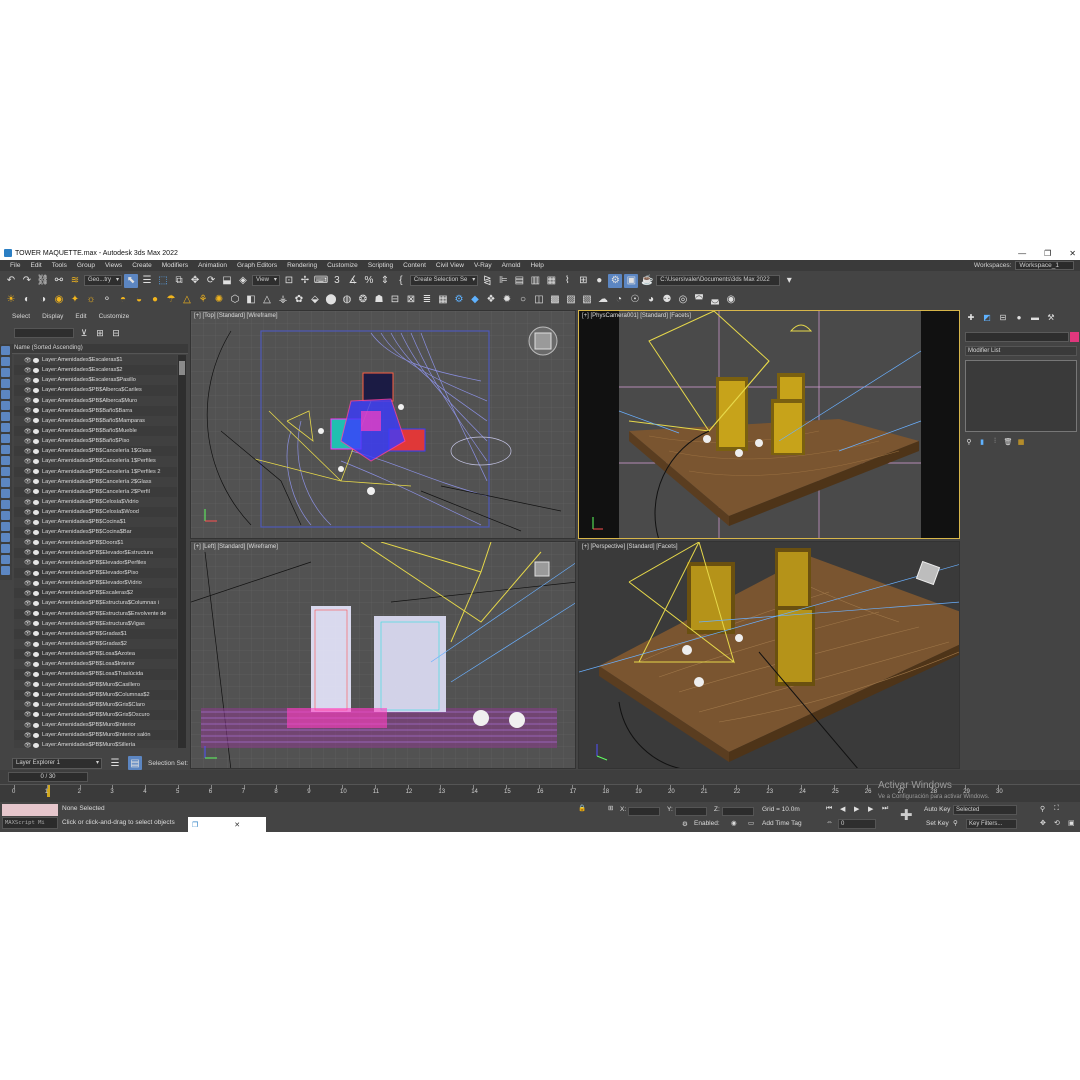  What do you see at coordinates (444, 280) in the screenshot?
I see `named-selection-dropdown: Create Selection Se` at bounding box center [444, 280].